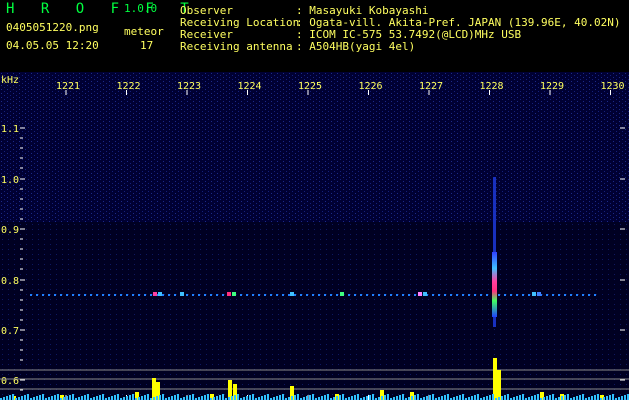 The image size is (629, 400). I want to click on antenna-value: : A504HB(yagi 4el), so click(356, 46).